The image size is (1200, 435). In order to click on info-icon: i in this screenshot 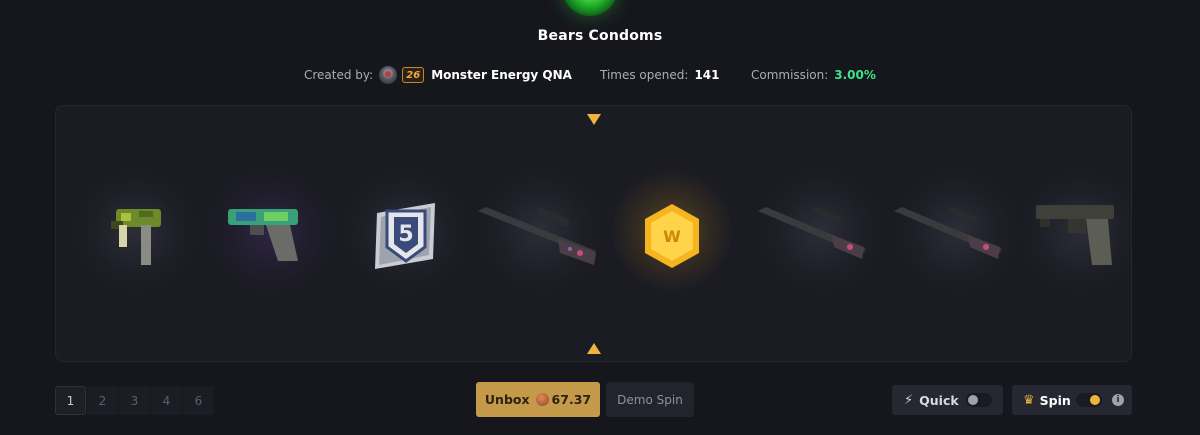, I will do `click(1118, 400)`.